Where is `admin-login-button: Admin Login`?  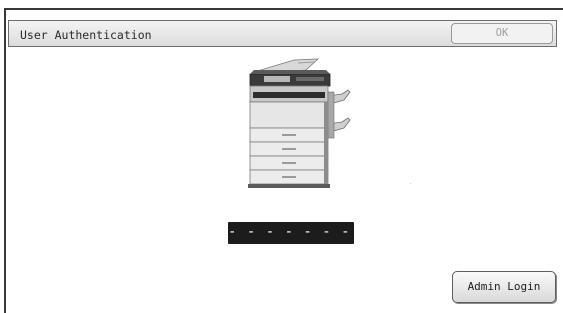 admin-login-button: Admin Login is located at coordinates (504, 287).